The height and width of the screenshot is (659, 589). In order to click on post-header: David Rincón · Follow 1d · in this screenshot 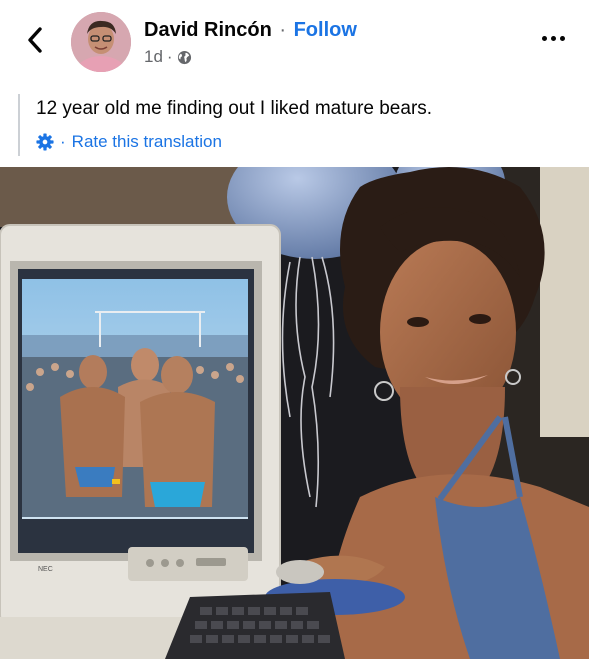, I will do `click(294, 40)`.